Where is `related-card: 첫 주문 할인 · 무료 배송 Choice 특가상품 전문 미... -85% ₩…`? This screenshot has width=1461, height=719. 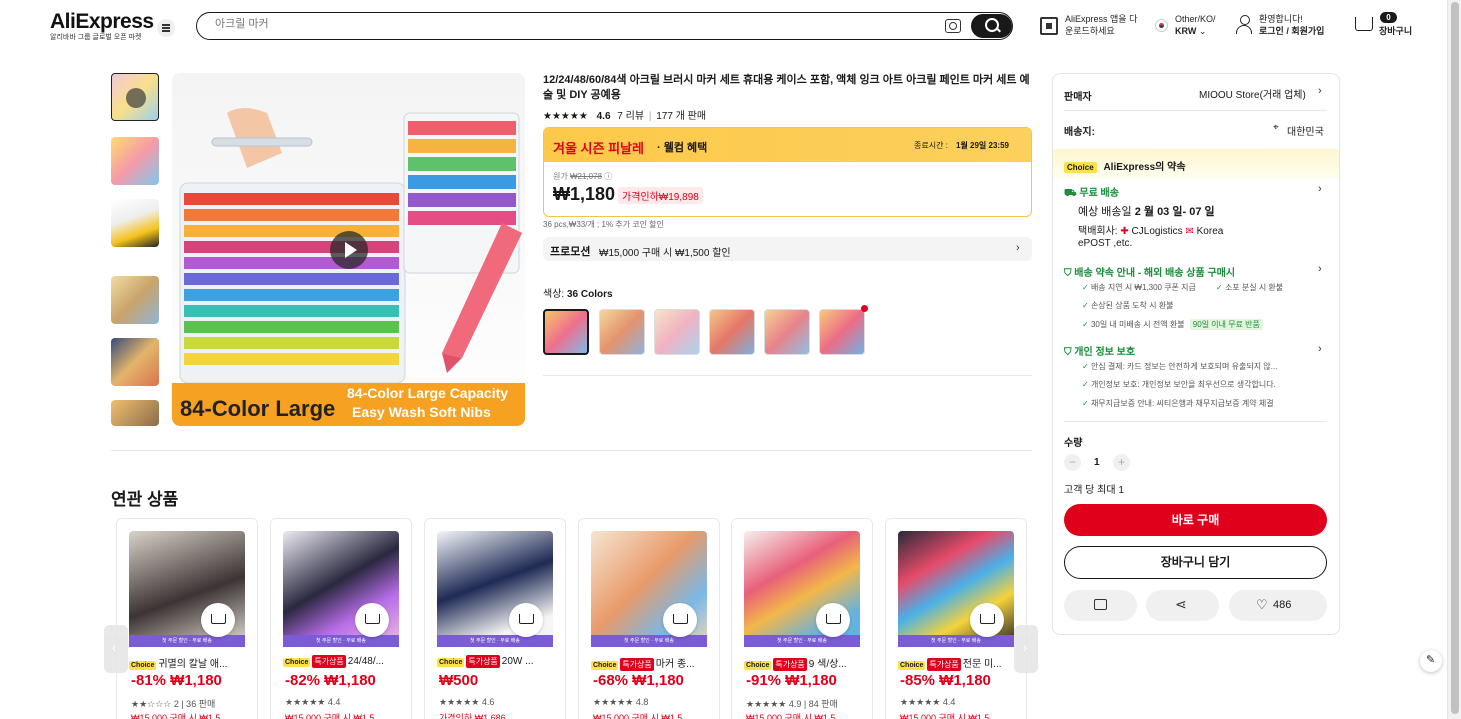
related-card: 첫 주문 할인 · 무료 배송 Choice 특가상품 전문 미... -85% ₩… is located at coordinates (956, 618).